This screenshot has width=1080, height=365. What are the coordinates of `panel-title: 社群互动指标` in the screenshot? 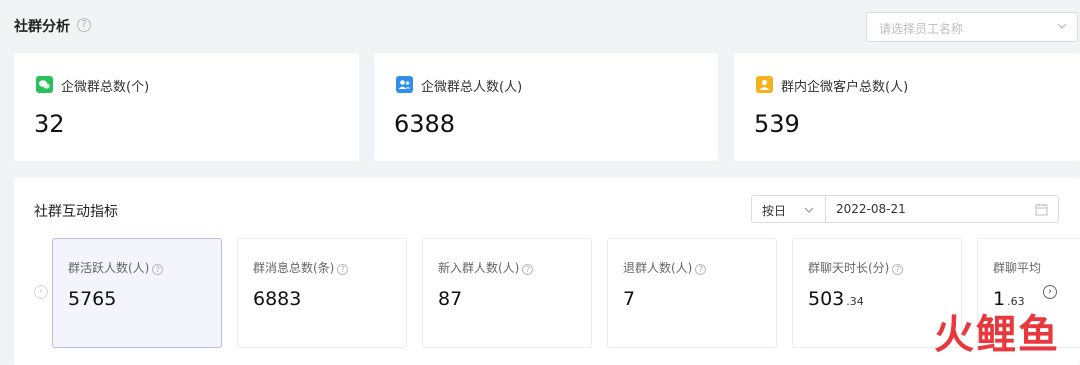 It's located at (76, 212).